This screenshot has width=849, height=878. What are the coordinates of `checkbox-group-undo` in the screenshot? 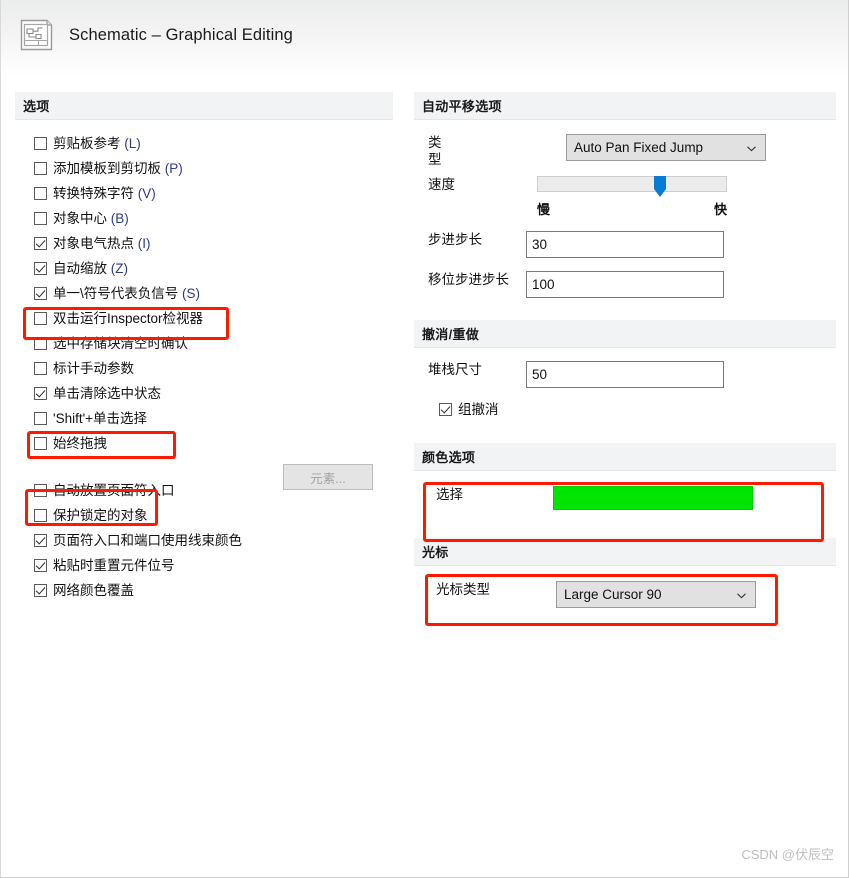 It's located at (445, 409).